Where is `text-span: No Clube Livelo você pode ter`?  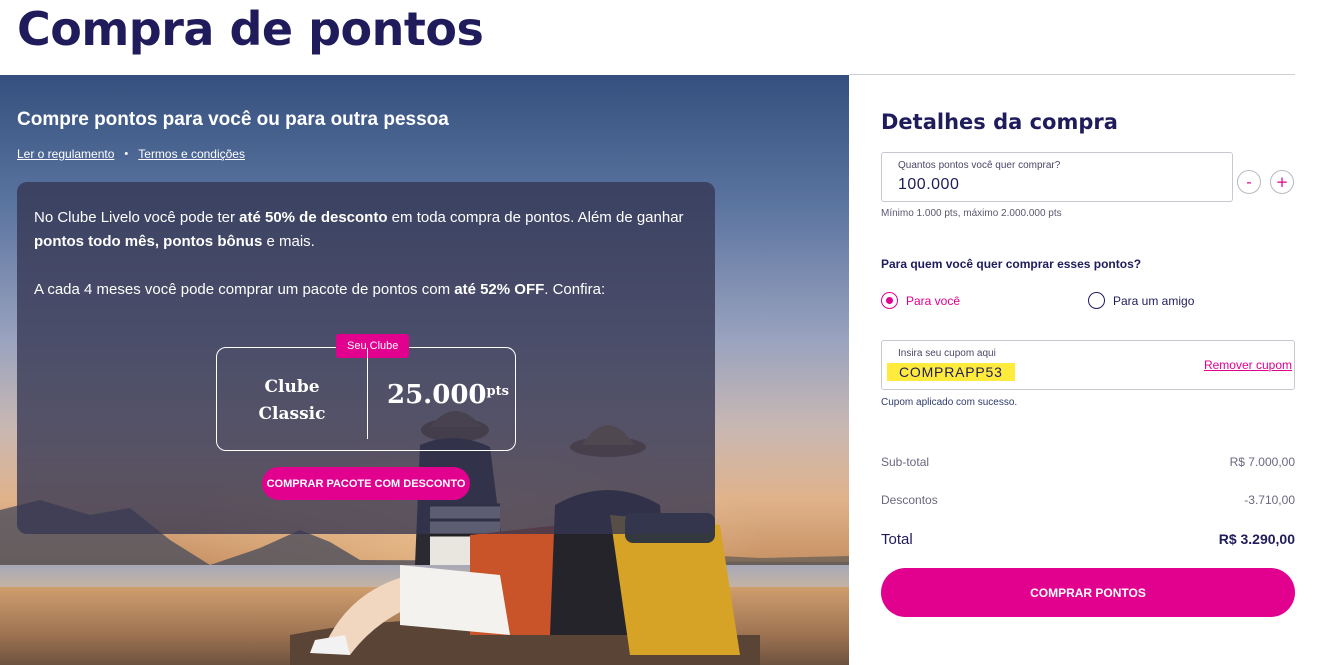
text-span: No Clube Livelo você pode ter is located at coordinates (137, 217).